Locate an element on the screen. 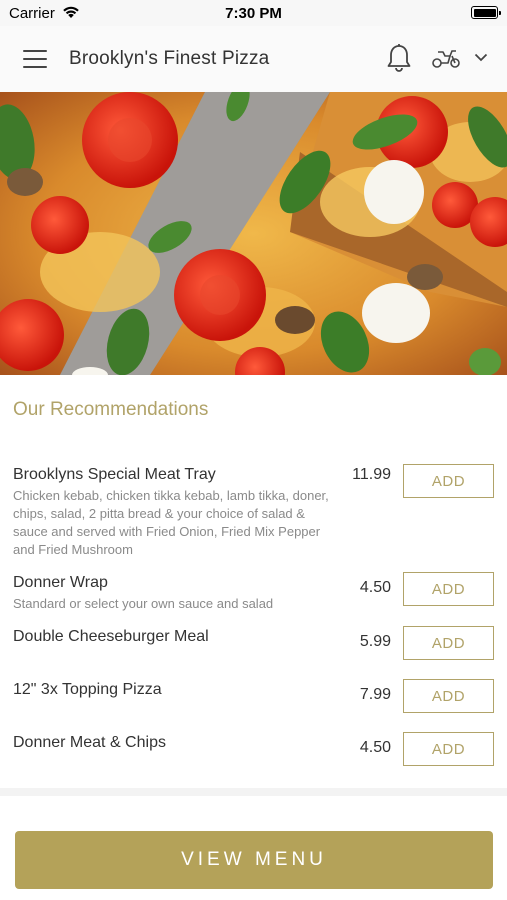 The height and width of the screenshot is (900, 507). status-time: 7:30 PM is located at coordinates (253, 13).